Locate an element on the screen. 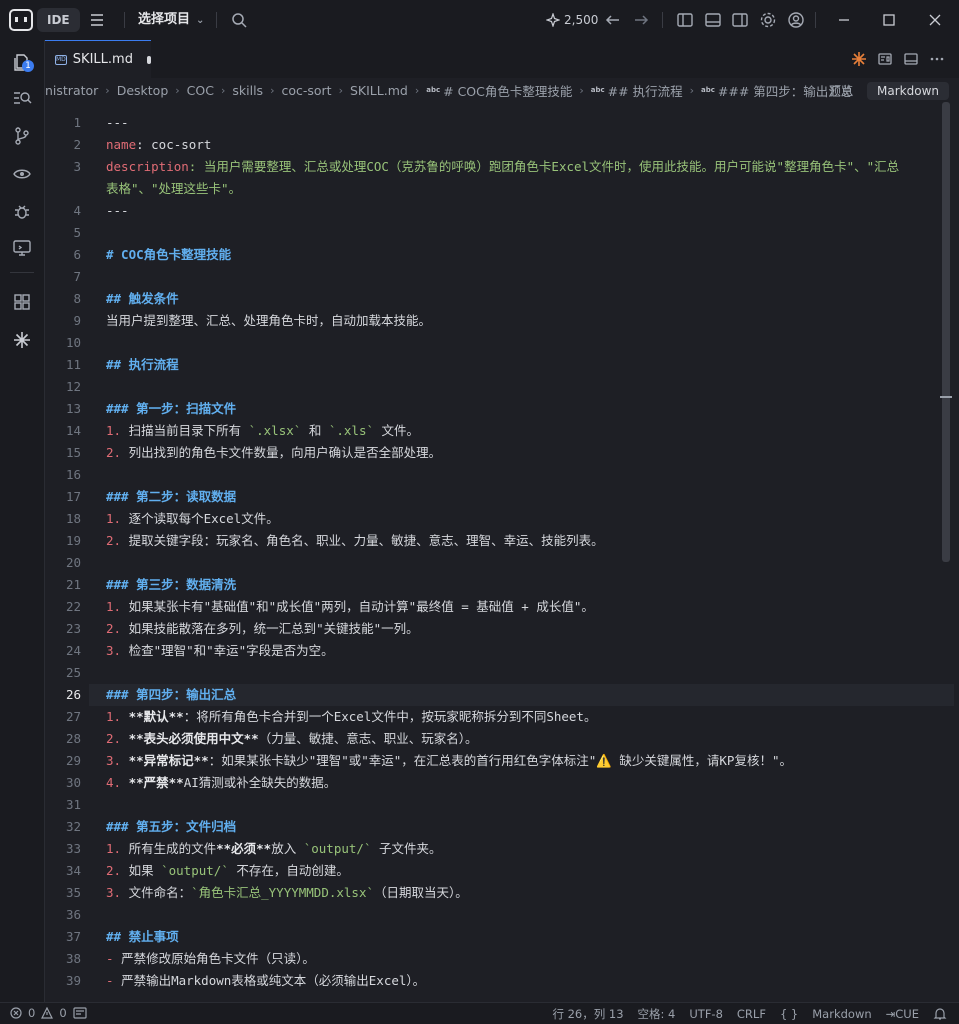  notifications-panel-icon is located at coordinates (80, 1013).